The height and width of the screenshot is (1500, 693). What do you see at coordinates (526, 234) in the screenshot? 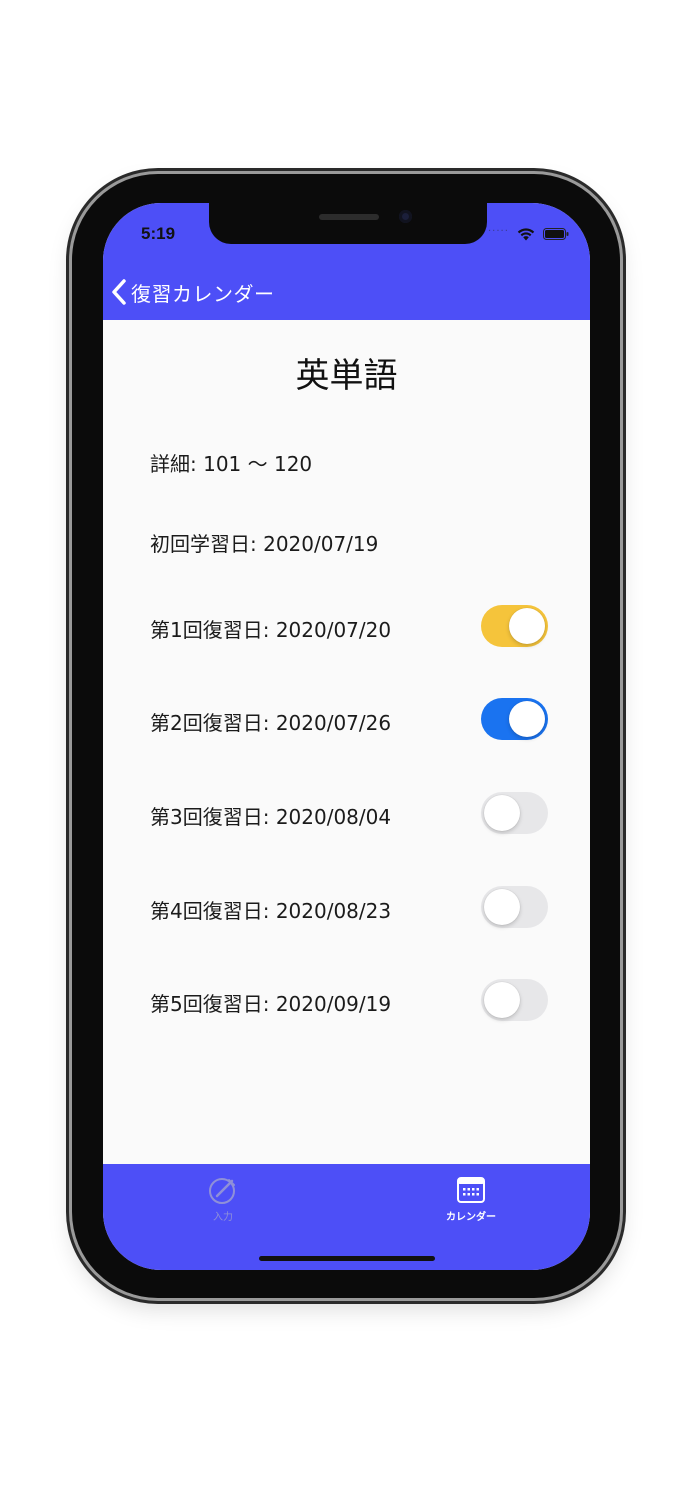
I see `wifi-icon` at bounding box center [526, 234].